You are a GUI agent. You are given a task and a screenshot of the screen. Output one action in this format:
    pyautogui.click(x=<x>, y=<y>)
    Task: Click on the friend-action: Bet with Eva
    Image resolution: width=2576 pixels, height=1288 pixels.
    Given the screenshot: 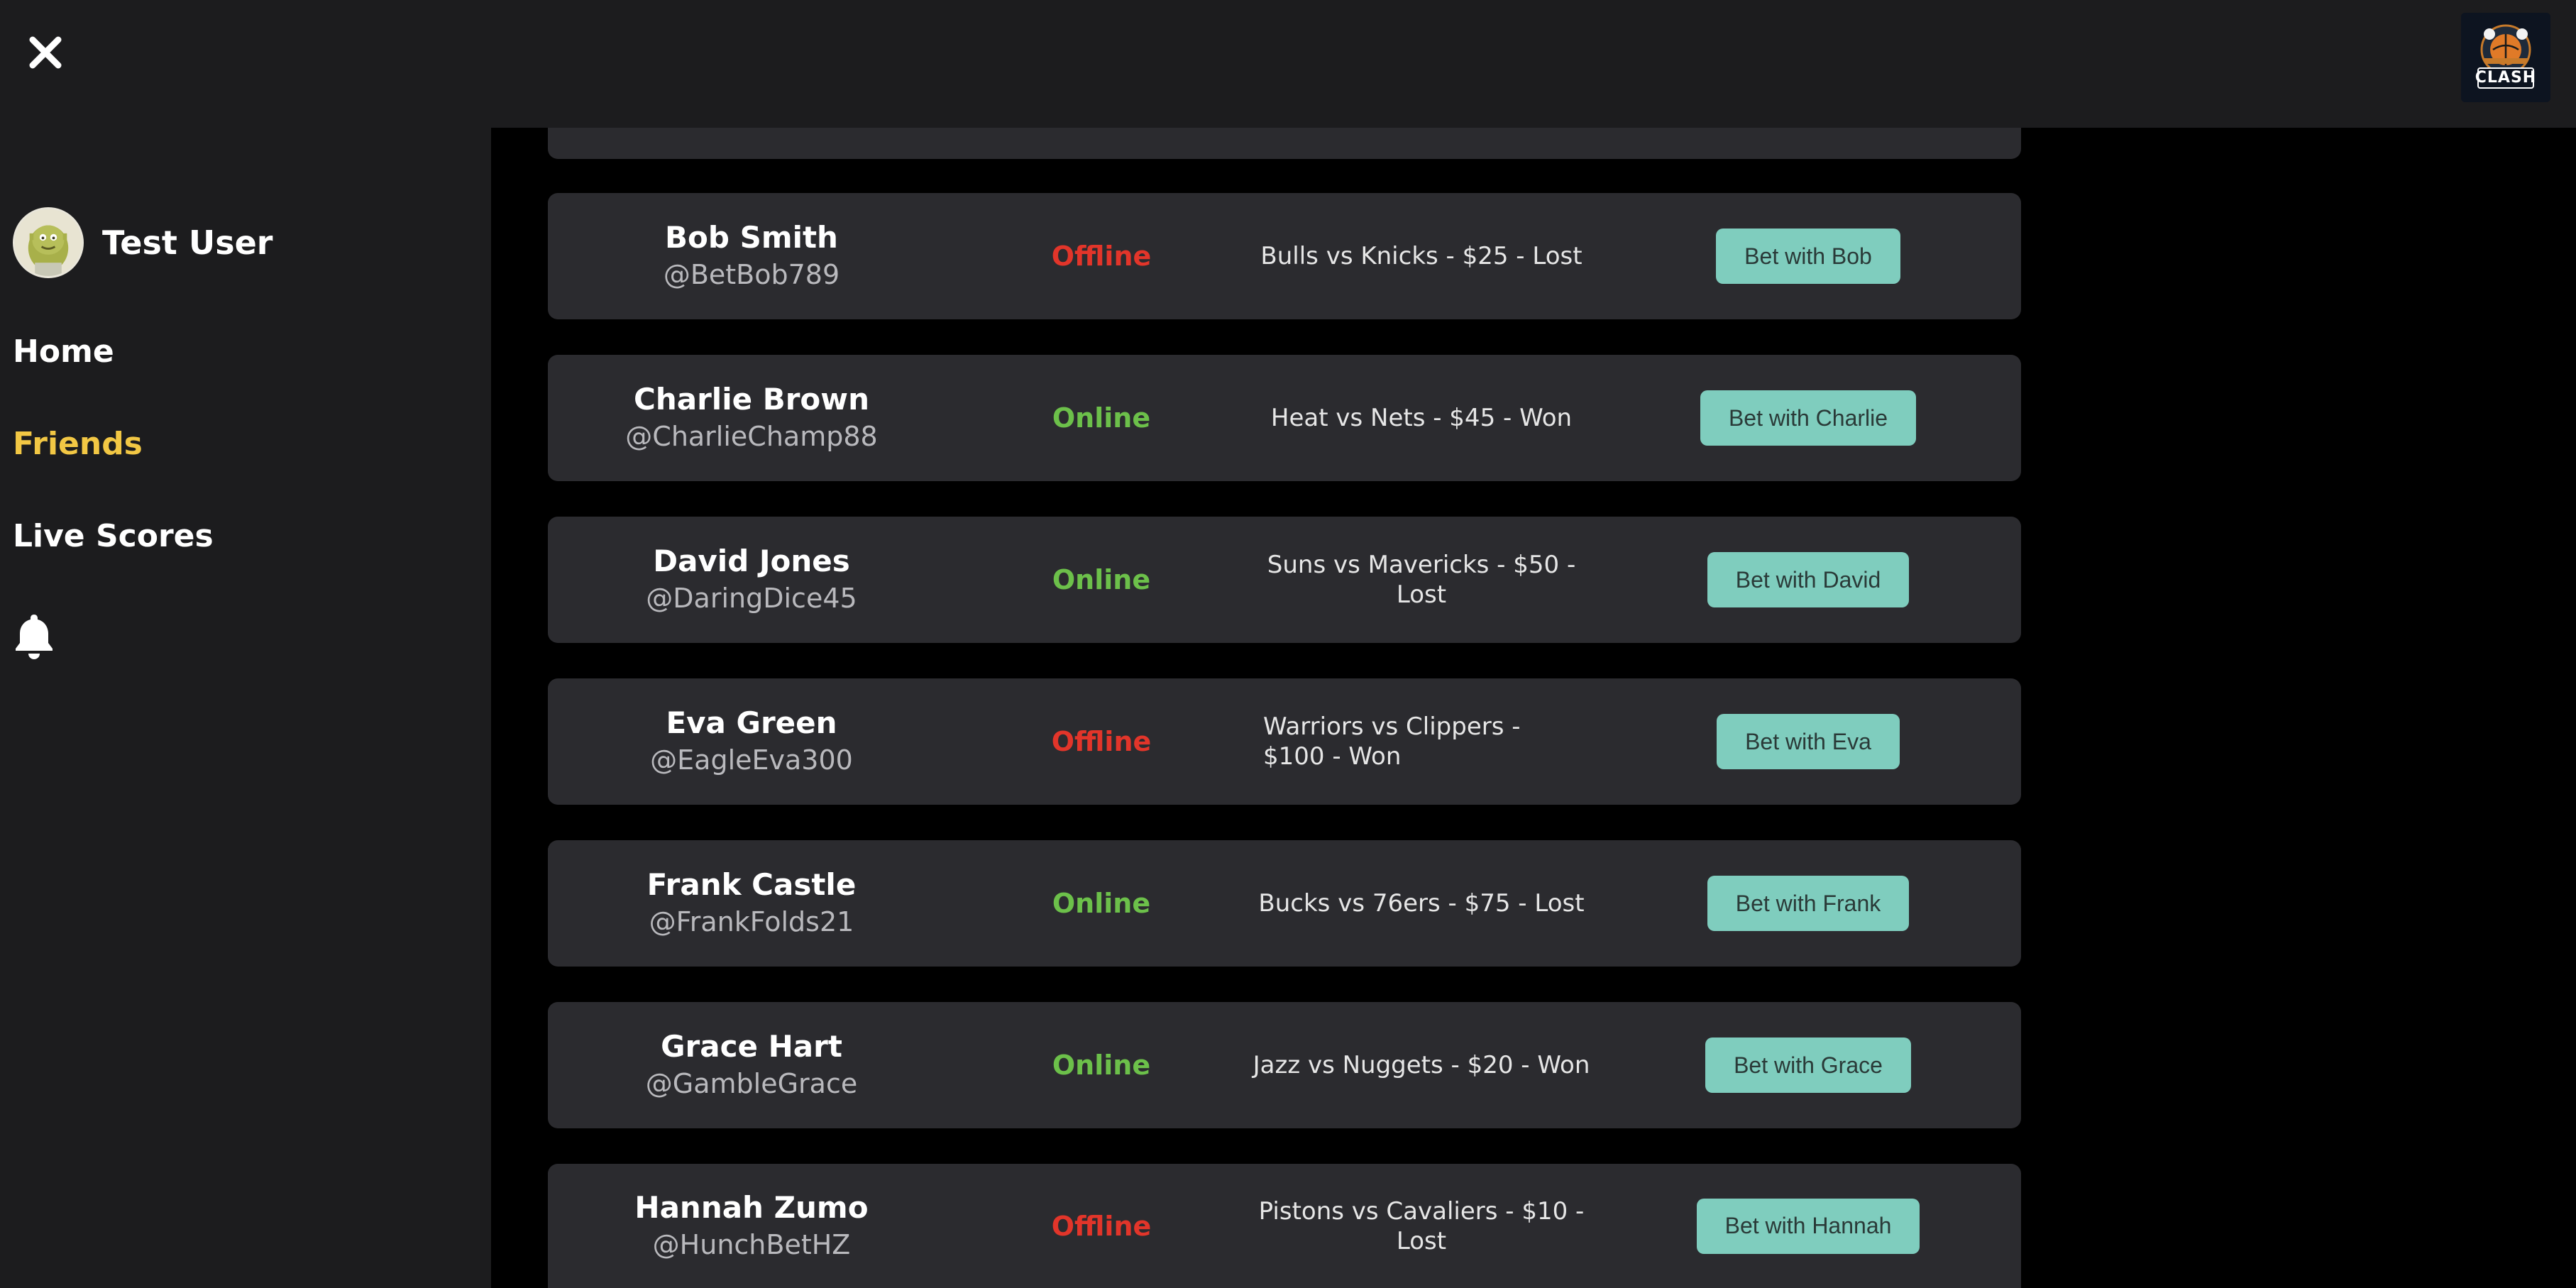 What is the action you would take?
    pyautogui.click(x=1808, y=741)
    